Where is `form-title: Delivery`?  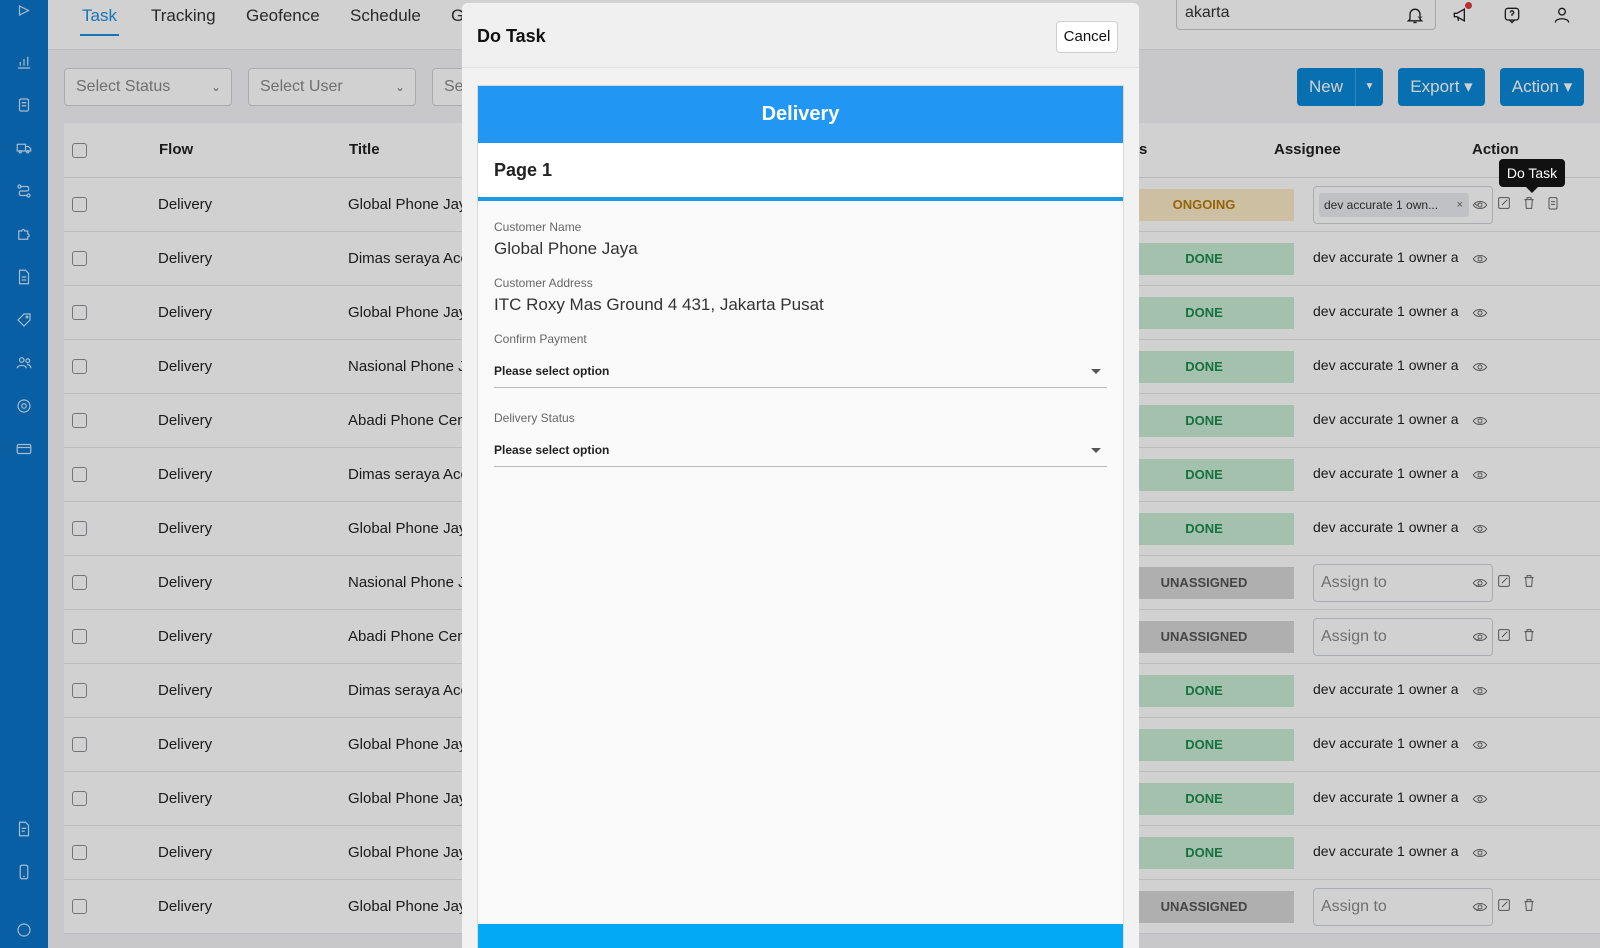 form-title: Delivery is located at coordinates (800, 114).